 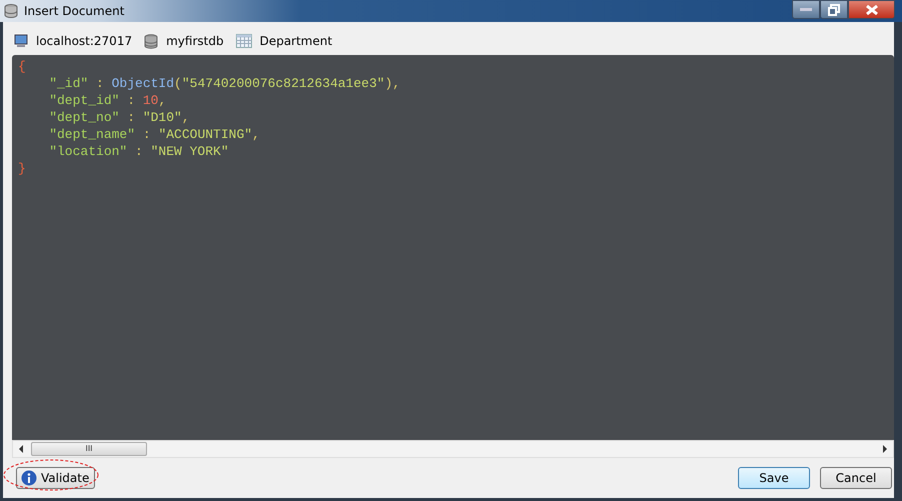 What do you see at coordinates (154, 134) in the screenshot?
I see `code-line: "dept_name" : "ACCOUNTING",` at bounding box center [154, 134].